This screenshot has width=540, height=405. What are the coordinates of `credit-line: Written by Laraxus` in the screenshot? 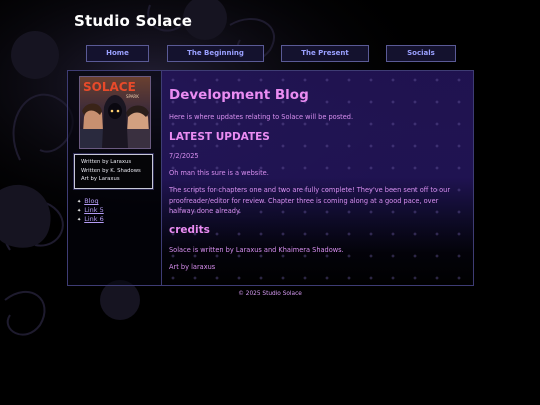 It's located at (106, 162).